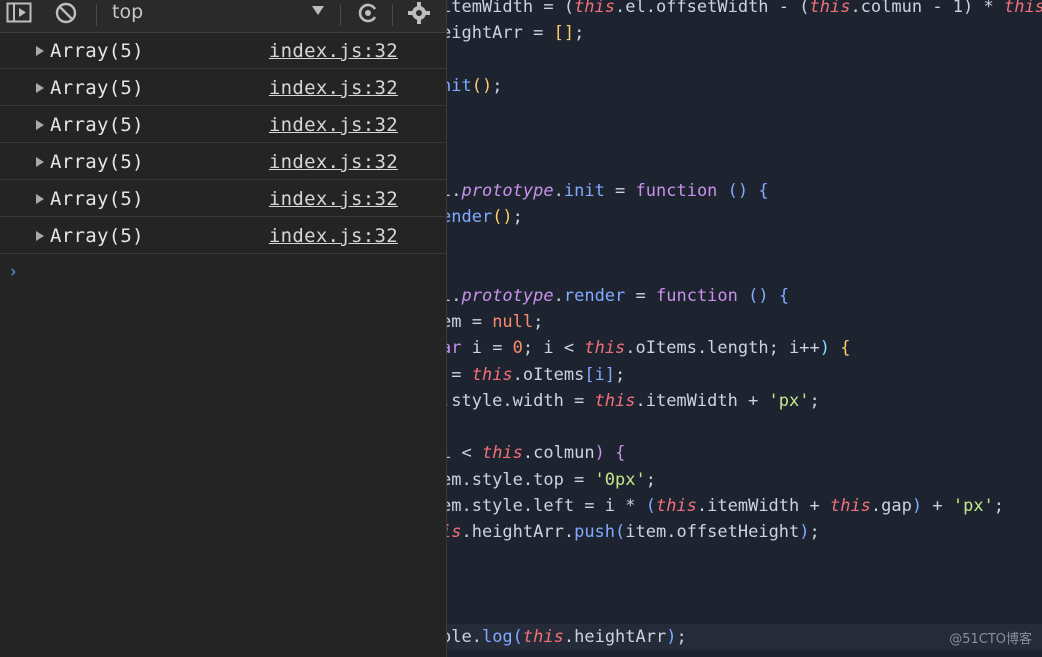  Describe the element at coordinates (507, 190) in the screenshot. I see `code-token: prototype` at that location.